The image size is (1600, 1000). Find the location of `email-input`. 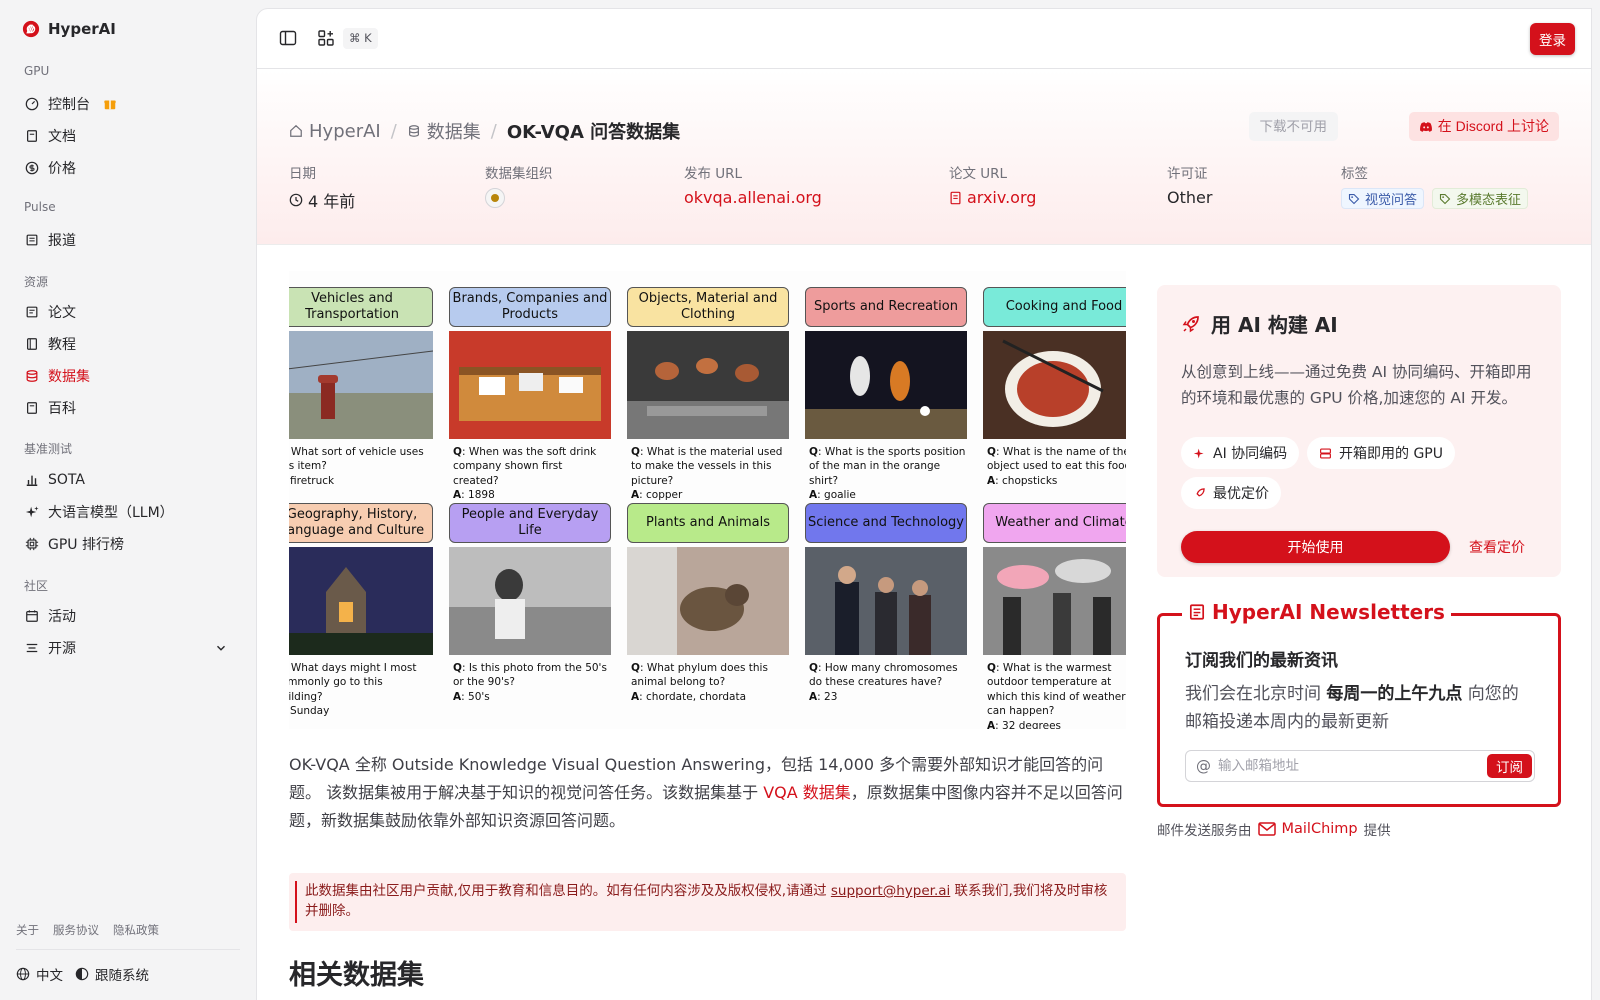

email-input is located at coordinates (1343, 766).